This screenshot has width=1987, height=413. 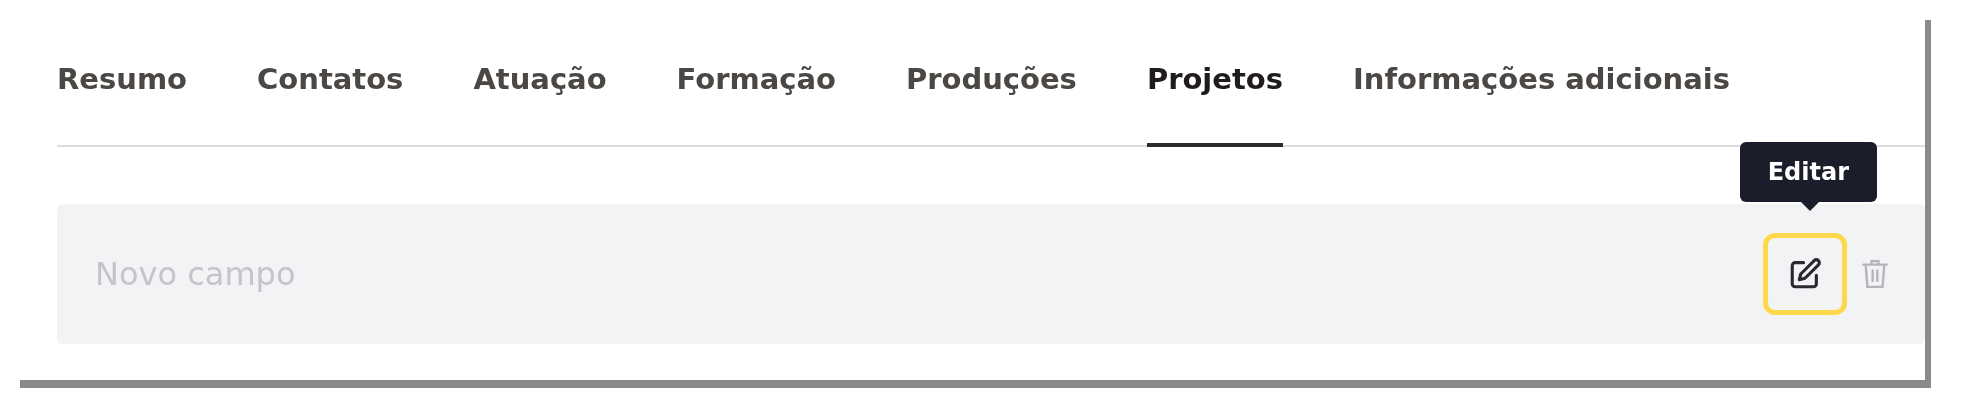 What do you see at coordinates (1875, 273) in the screenshot?
I see `trash-icon` at bounding box center [1875, 273].